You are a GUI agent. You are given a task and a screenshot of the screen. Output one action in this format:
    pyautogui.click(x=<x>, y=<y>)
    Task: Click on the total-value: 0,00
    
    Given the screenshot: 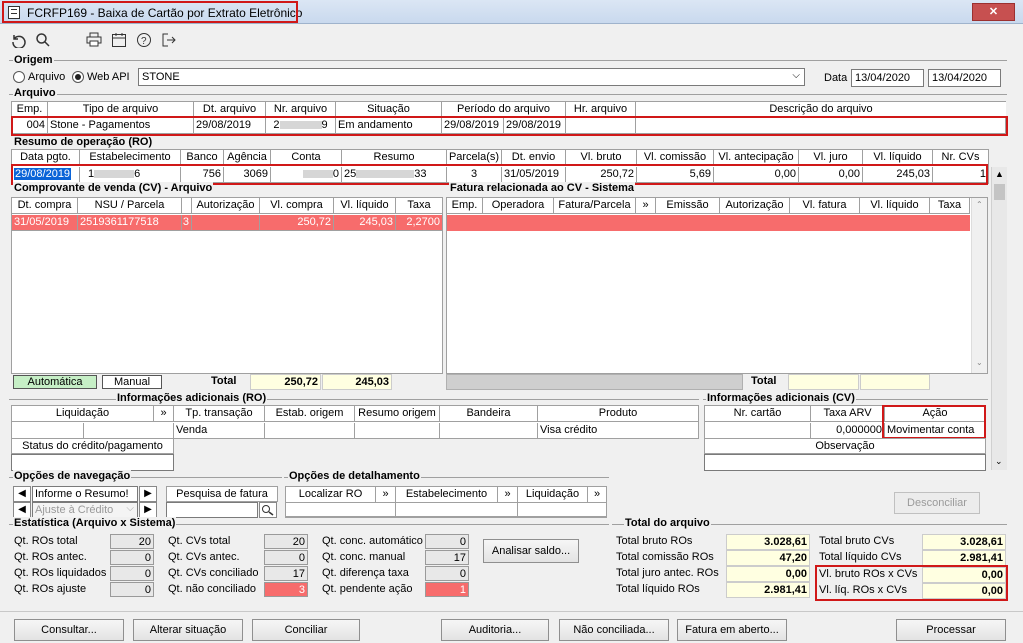 What is the action you would take?
    pyautogui.click(x=964, y=575)
    